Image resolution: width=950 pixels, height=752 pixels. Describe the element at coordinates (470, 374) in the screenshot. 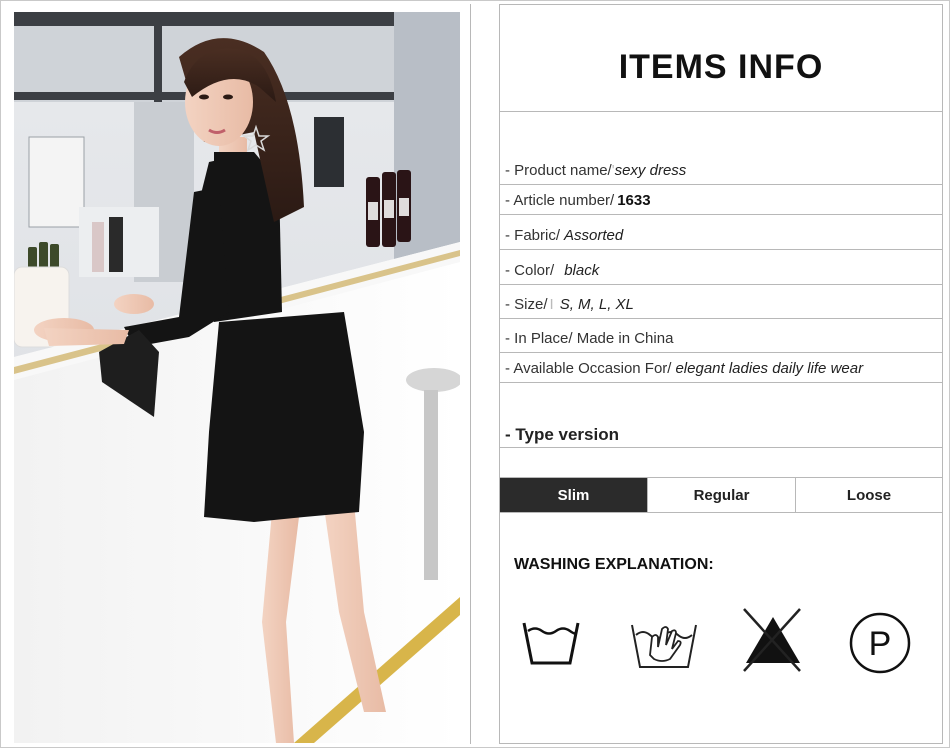

I see `divider-line` at that location.